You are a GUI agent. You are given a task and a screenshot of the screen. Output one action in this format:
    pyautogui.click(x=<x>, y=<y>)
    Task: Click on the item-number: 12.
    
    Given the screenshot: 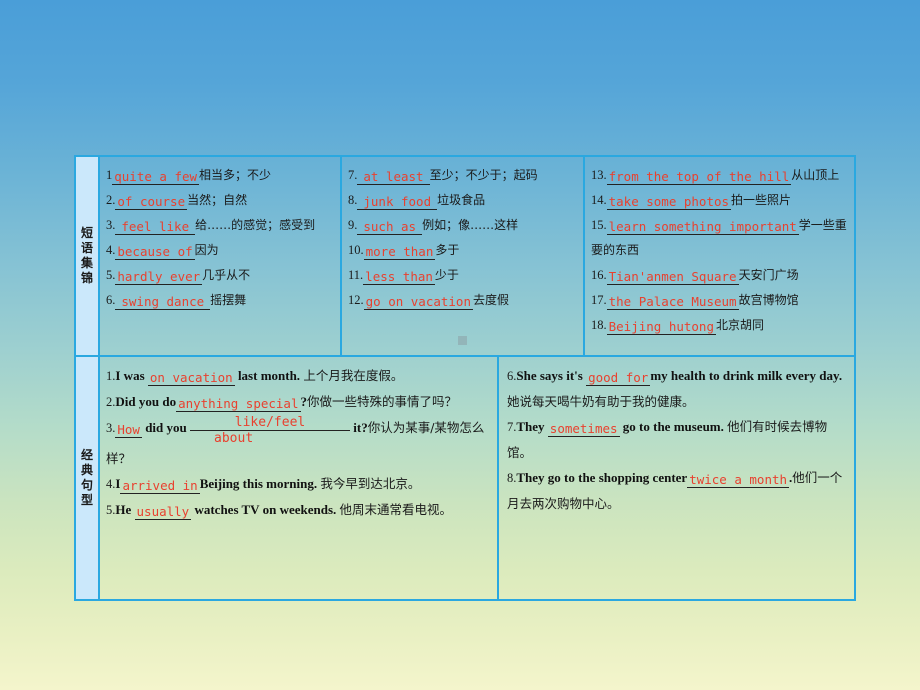 What is the action you would take?
    pyautogui.click(x=356, y=300)
    